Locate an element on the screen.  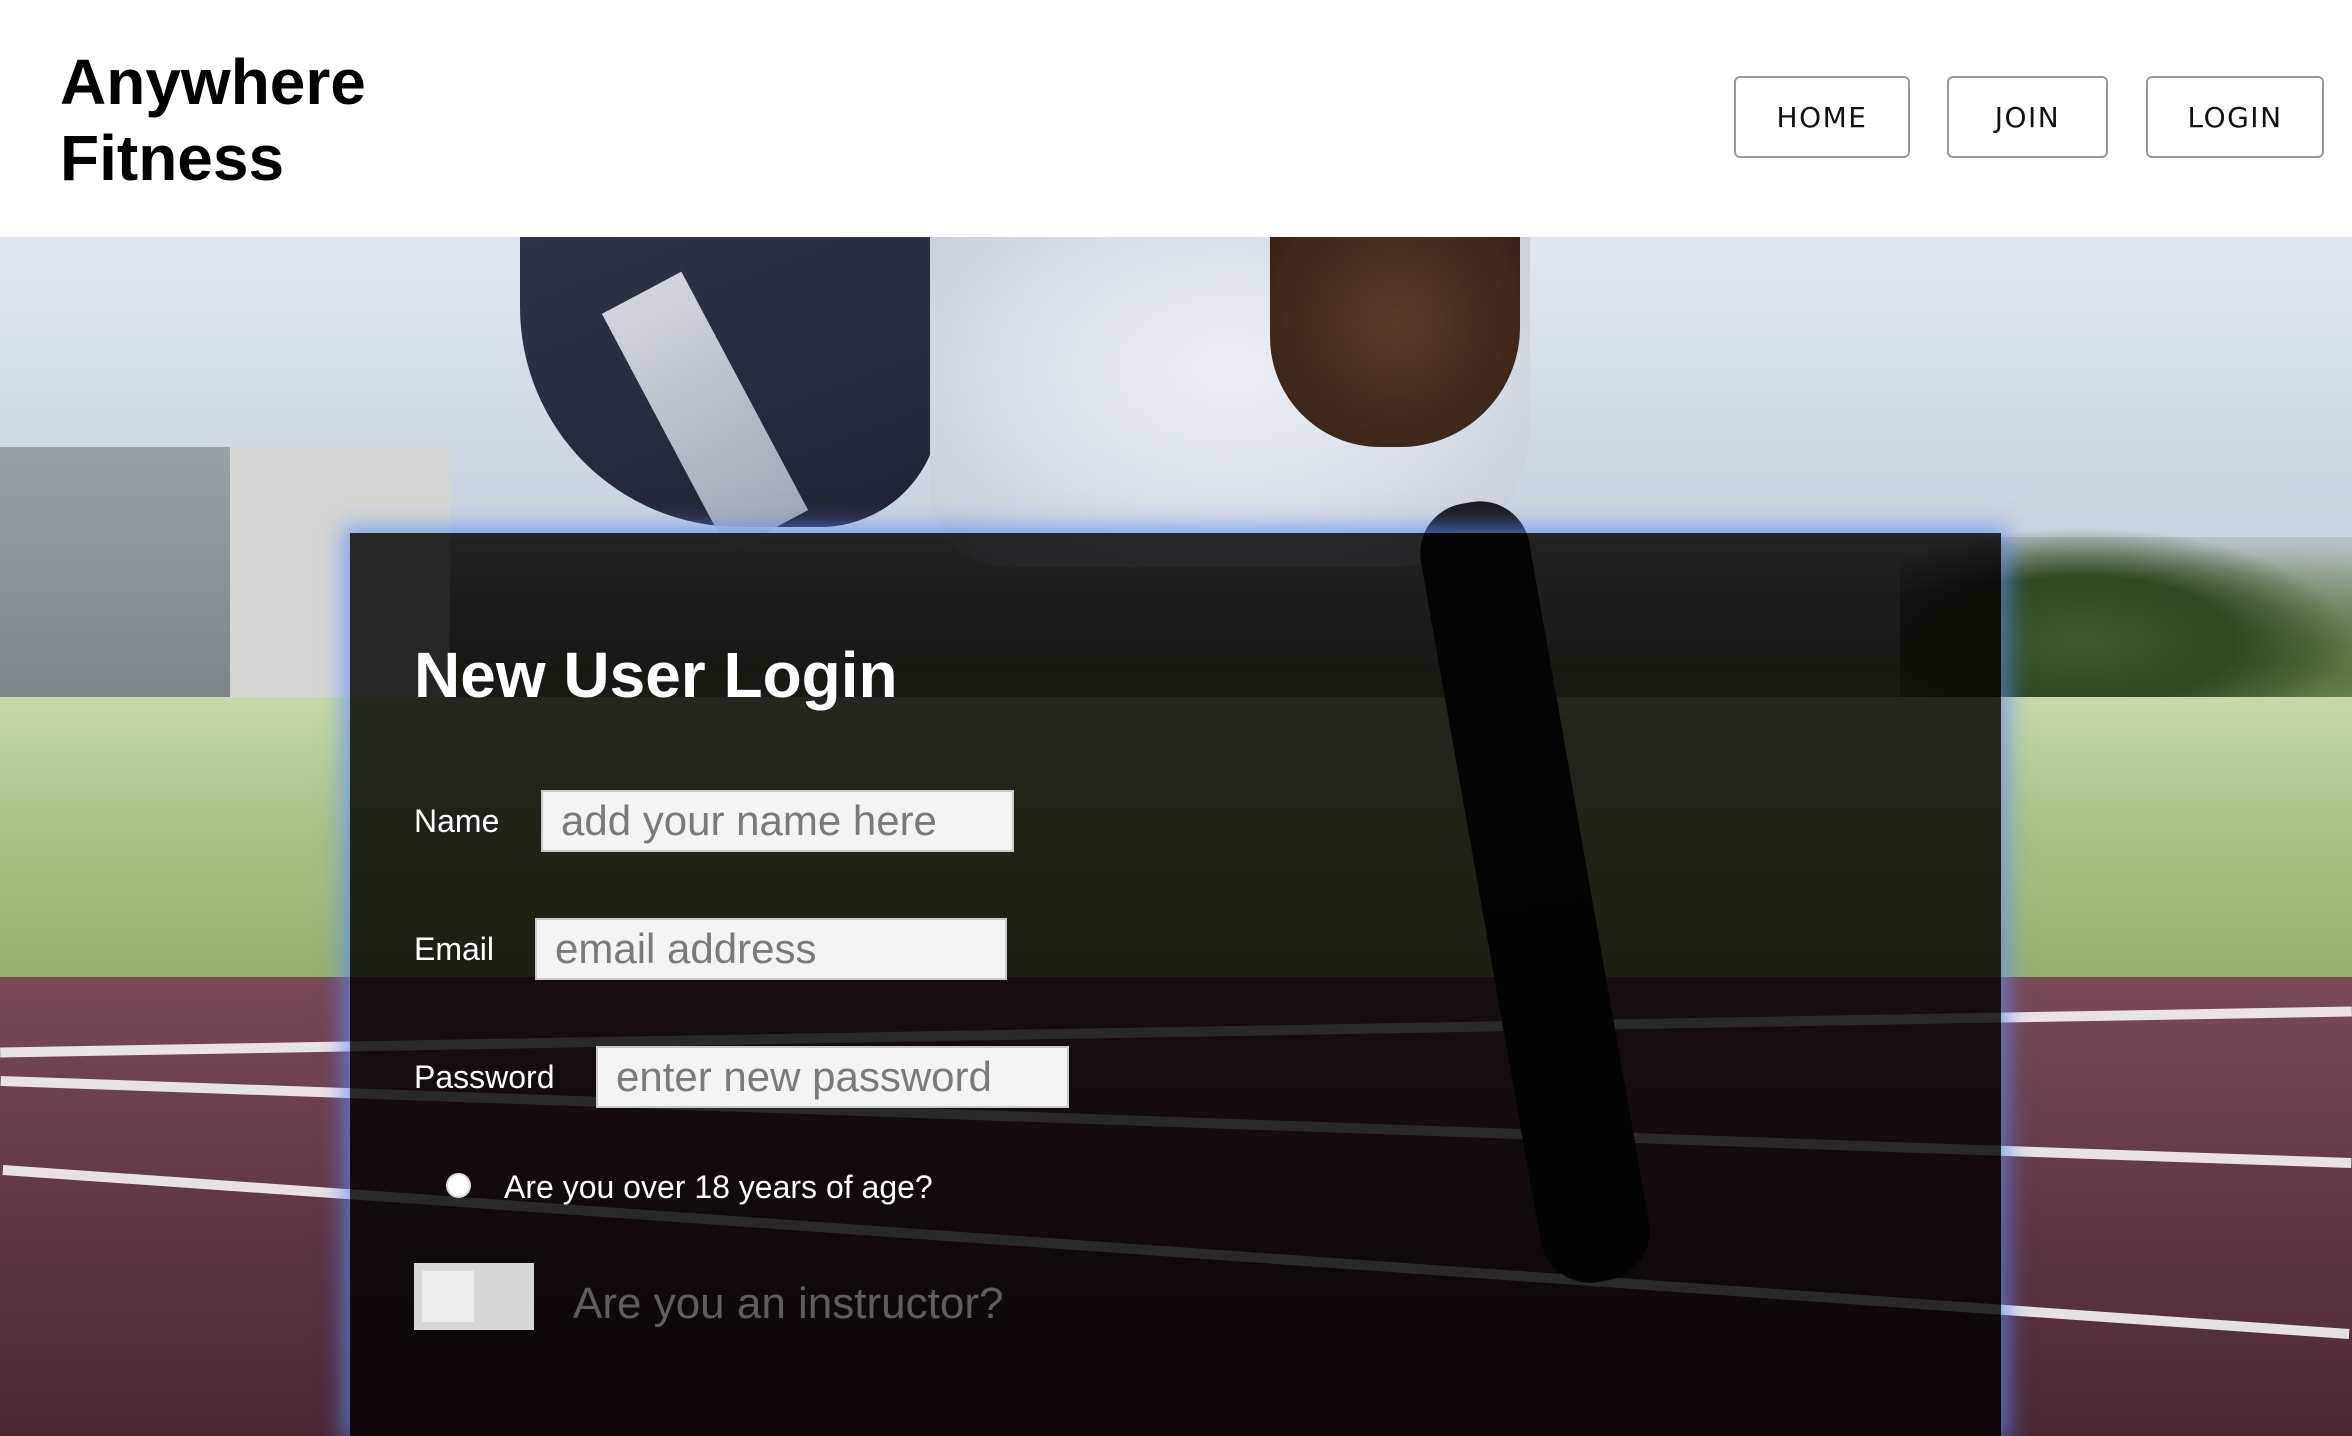
instructor-toggle is located at coordinates (474, 1296).